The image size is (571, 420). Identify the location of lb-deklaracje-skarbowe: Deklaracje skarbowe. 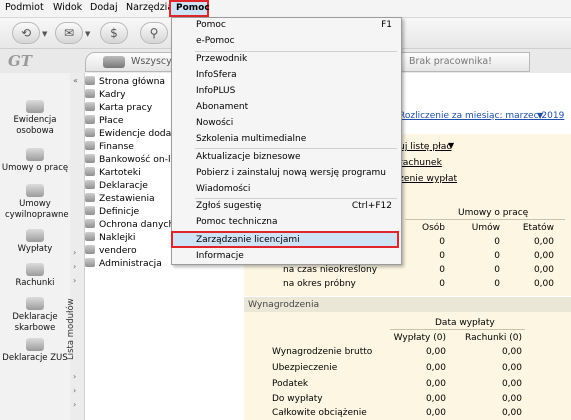
(35, 315).